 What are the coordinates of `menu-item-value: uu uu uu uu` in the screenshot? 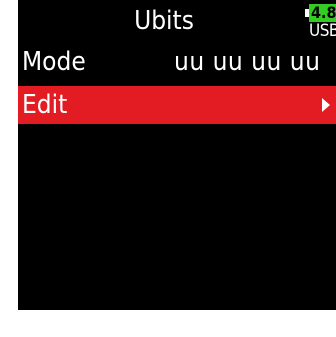 It's located at (247, 62).